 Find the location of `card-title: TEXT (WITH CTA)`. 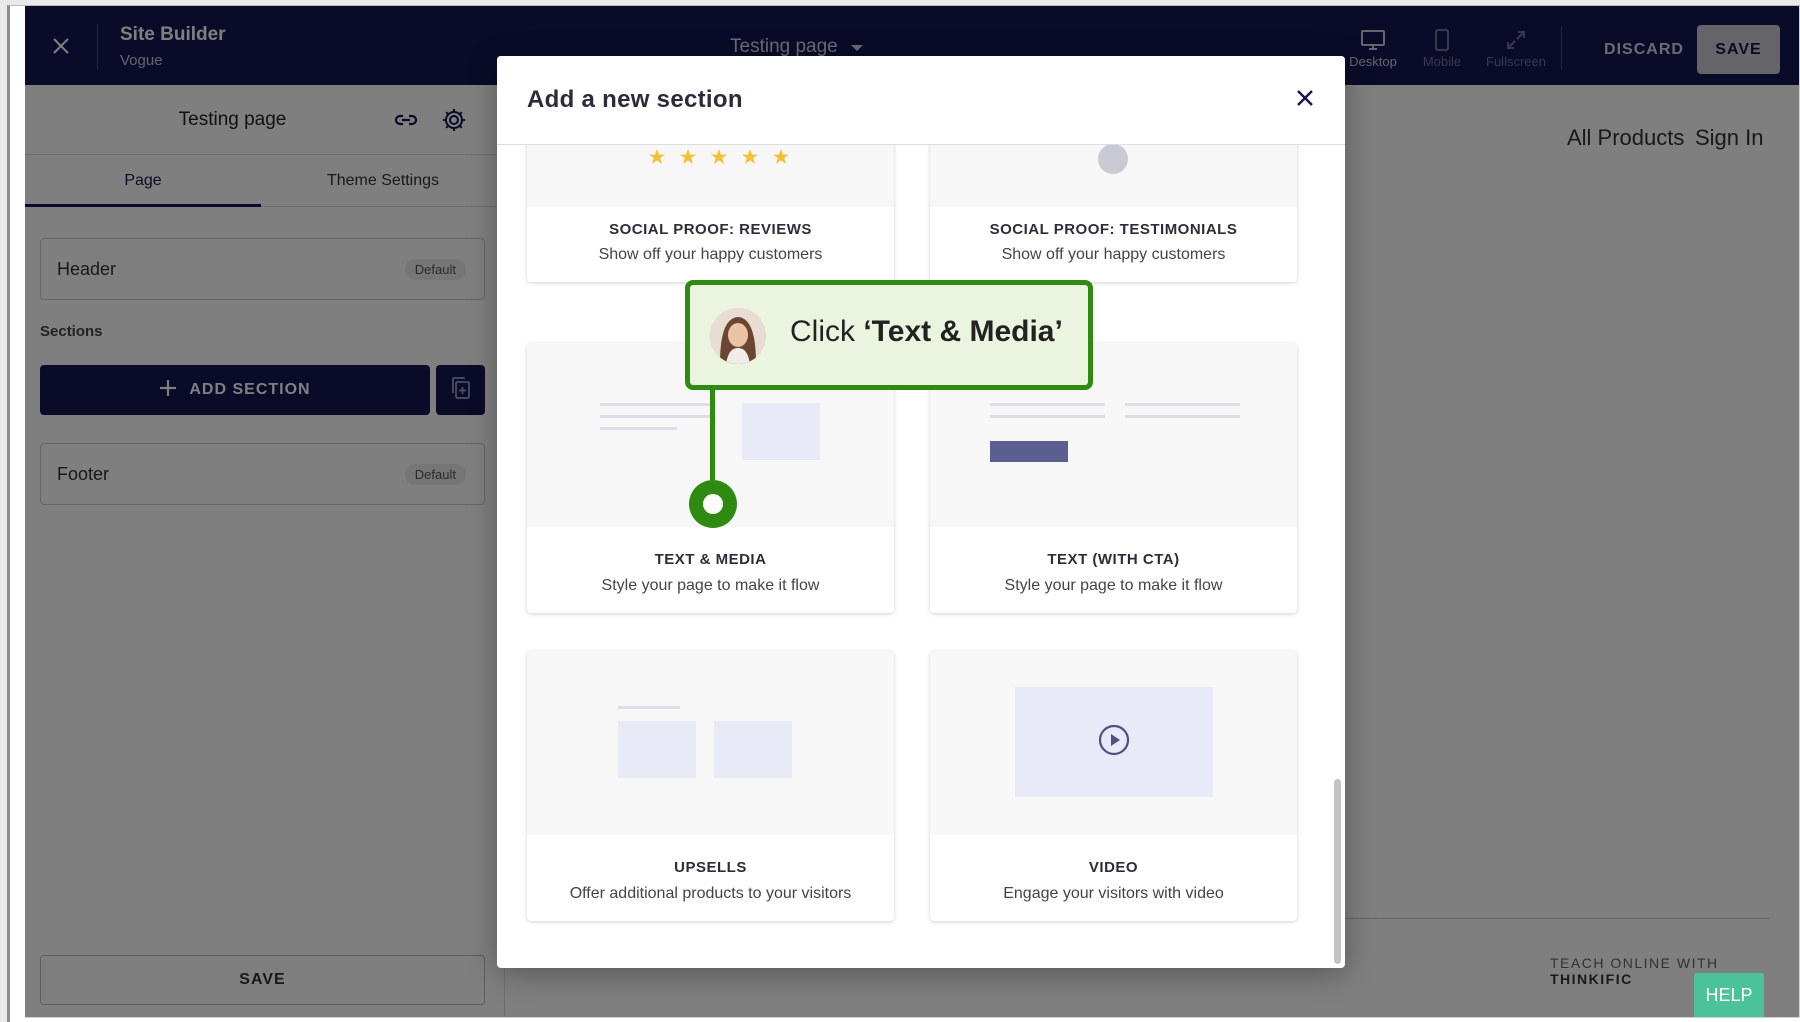

card-title: TEXT (WITH CTA) is located at coordinates (1113, 559).